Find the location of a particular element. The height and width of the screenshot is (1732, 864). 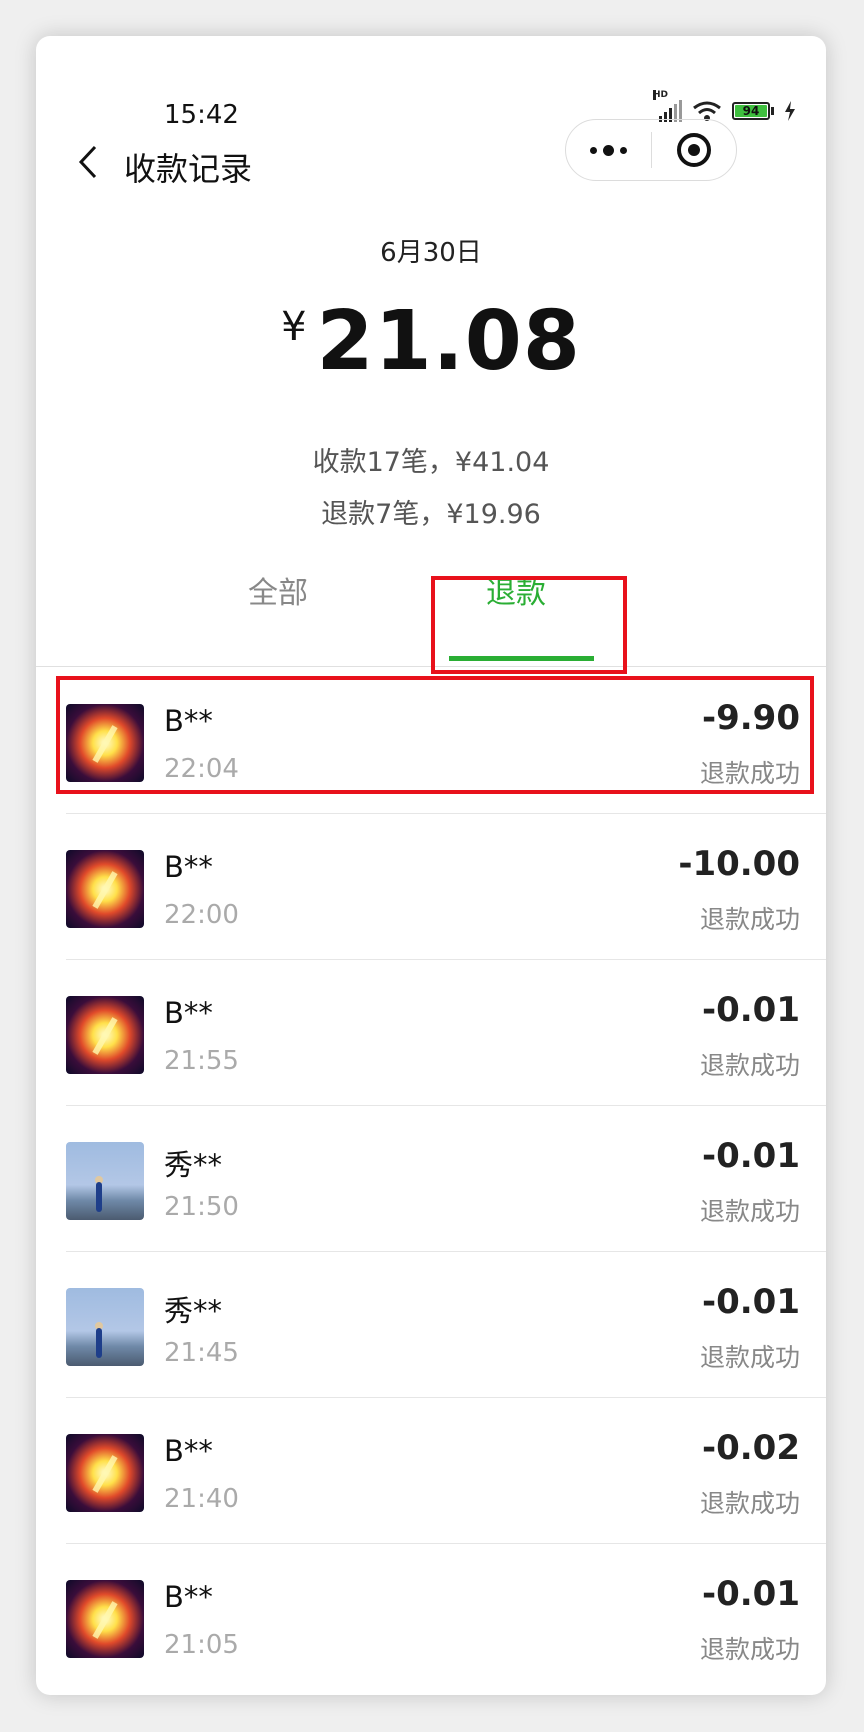

received-summary: 收款17笔，¥41.04 is located at coordinates (431, 462).